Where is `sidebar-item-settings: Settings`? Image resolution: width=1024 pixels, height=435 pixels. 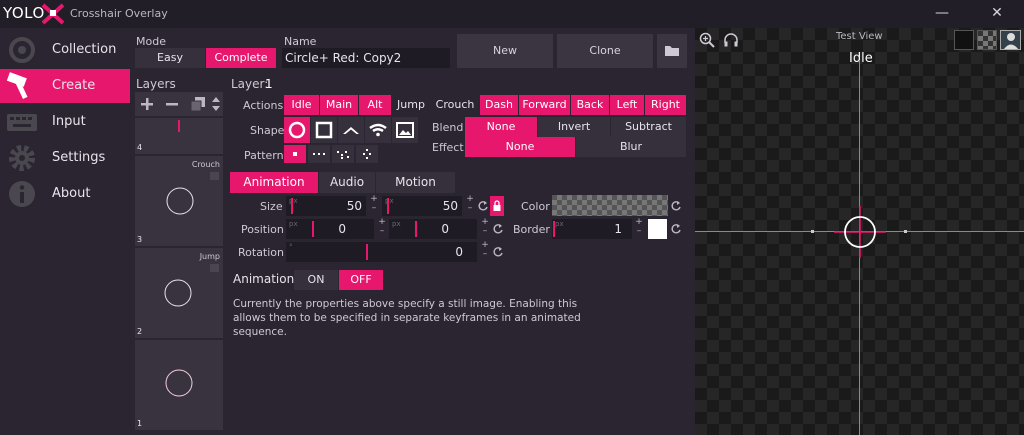 sidebar-item-settings: Settings is located at coordinates (65, 158).